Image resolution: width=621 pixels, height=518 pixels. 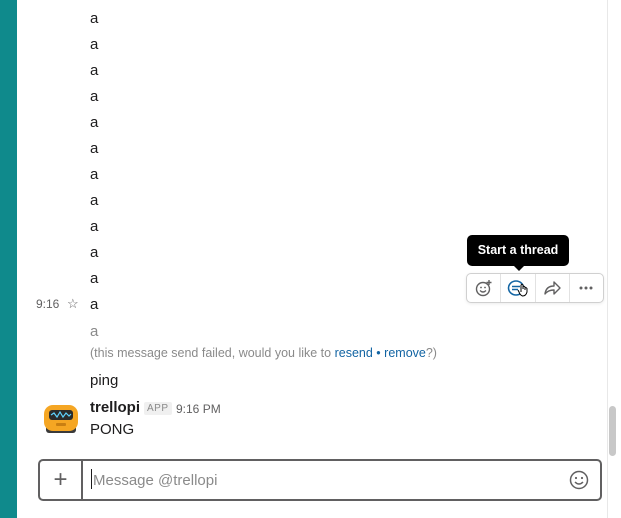 What do you see at coordinates (518, 250) in the screenshot?
I see `tooltip: Start a thread` at bounding box center [518, 250].